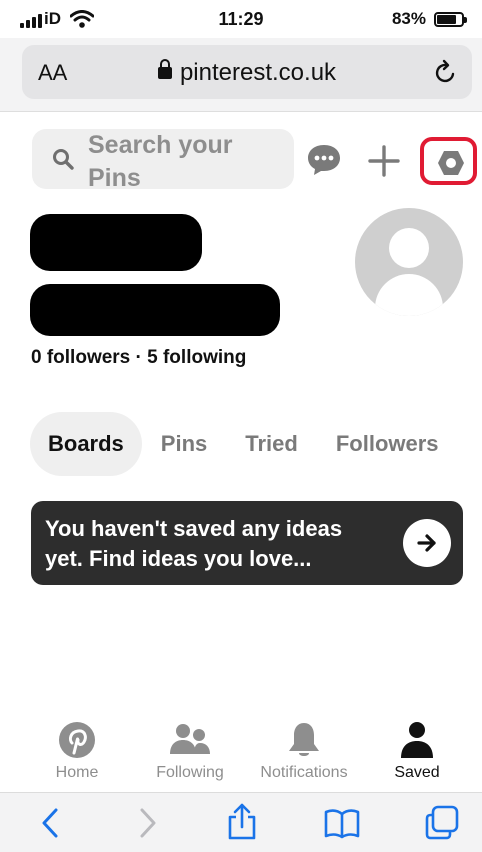 The width and height of the screenshot is (482, 852). I want to click on search-placeholder: Search your Pins, so click(160, 161).